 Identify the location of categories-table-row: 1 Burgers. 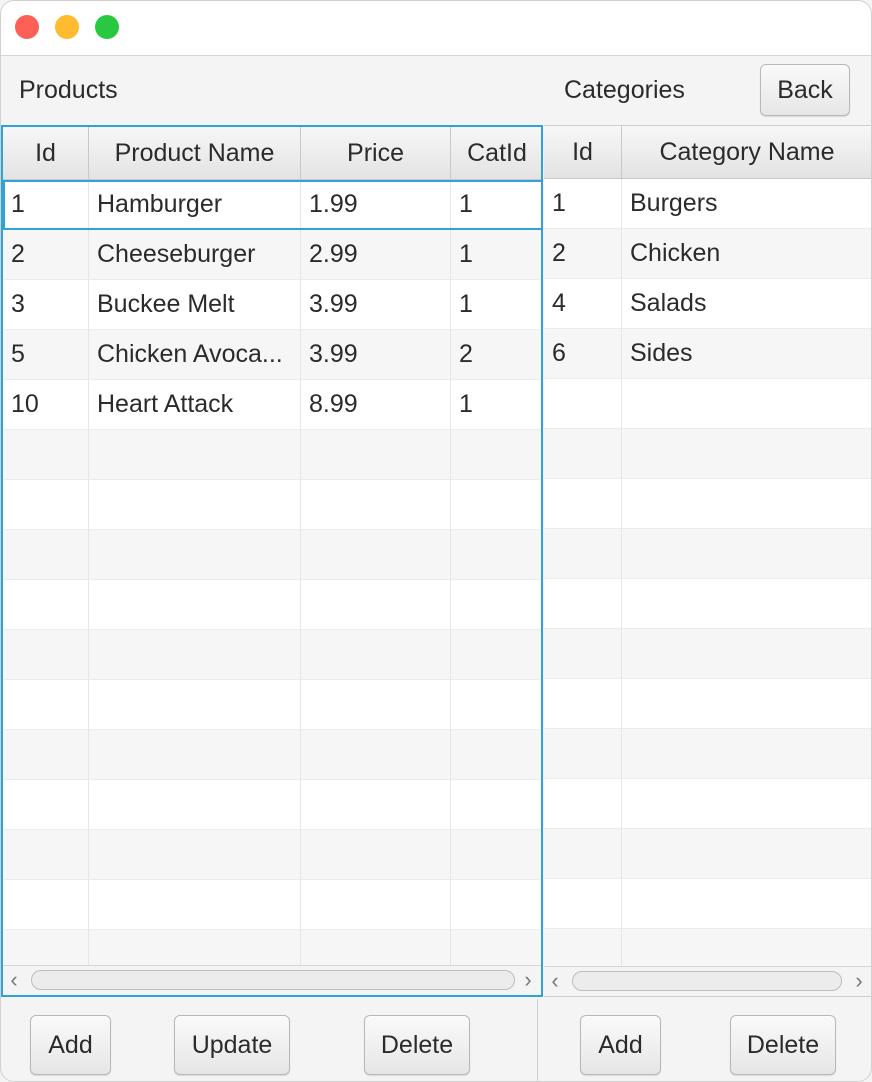
(707, 204).